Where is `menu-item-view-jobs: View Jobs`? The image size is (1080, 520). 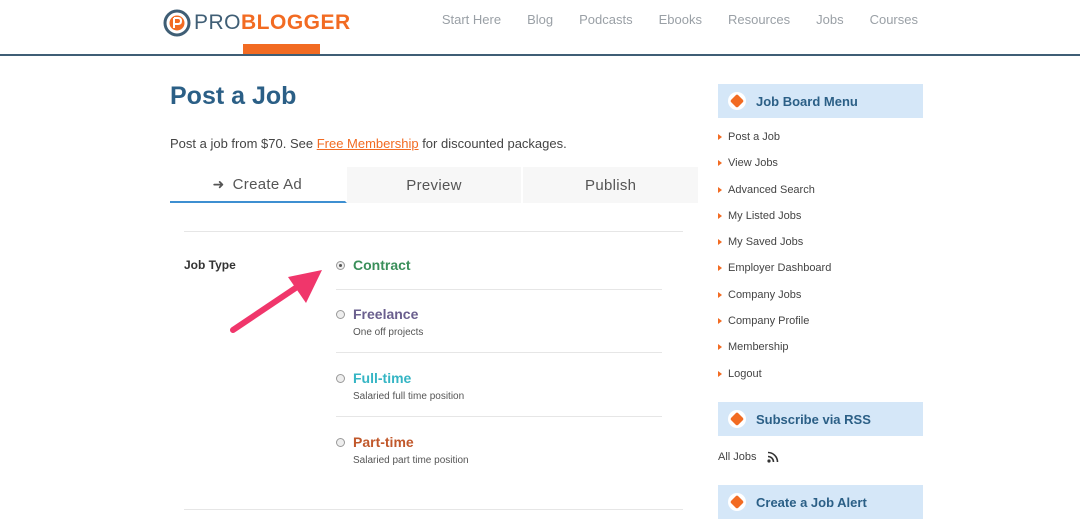
menu-item-view-jobs: View Jobs is located at coordinates (774, 170).